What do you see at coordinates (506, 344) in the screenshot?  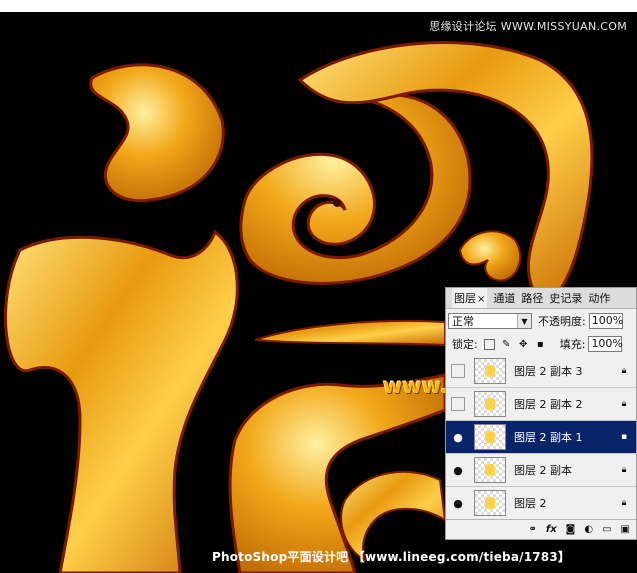 I see `lock-brush-icon: ✎` at bounding box center [506, 344].